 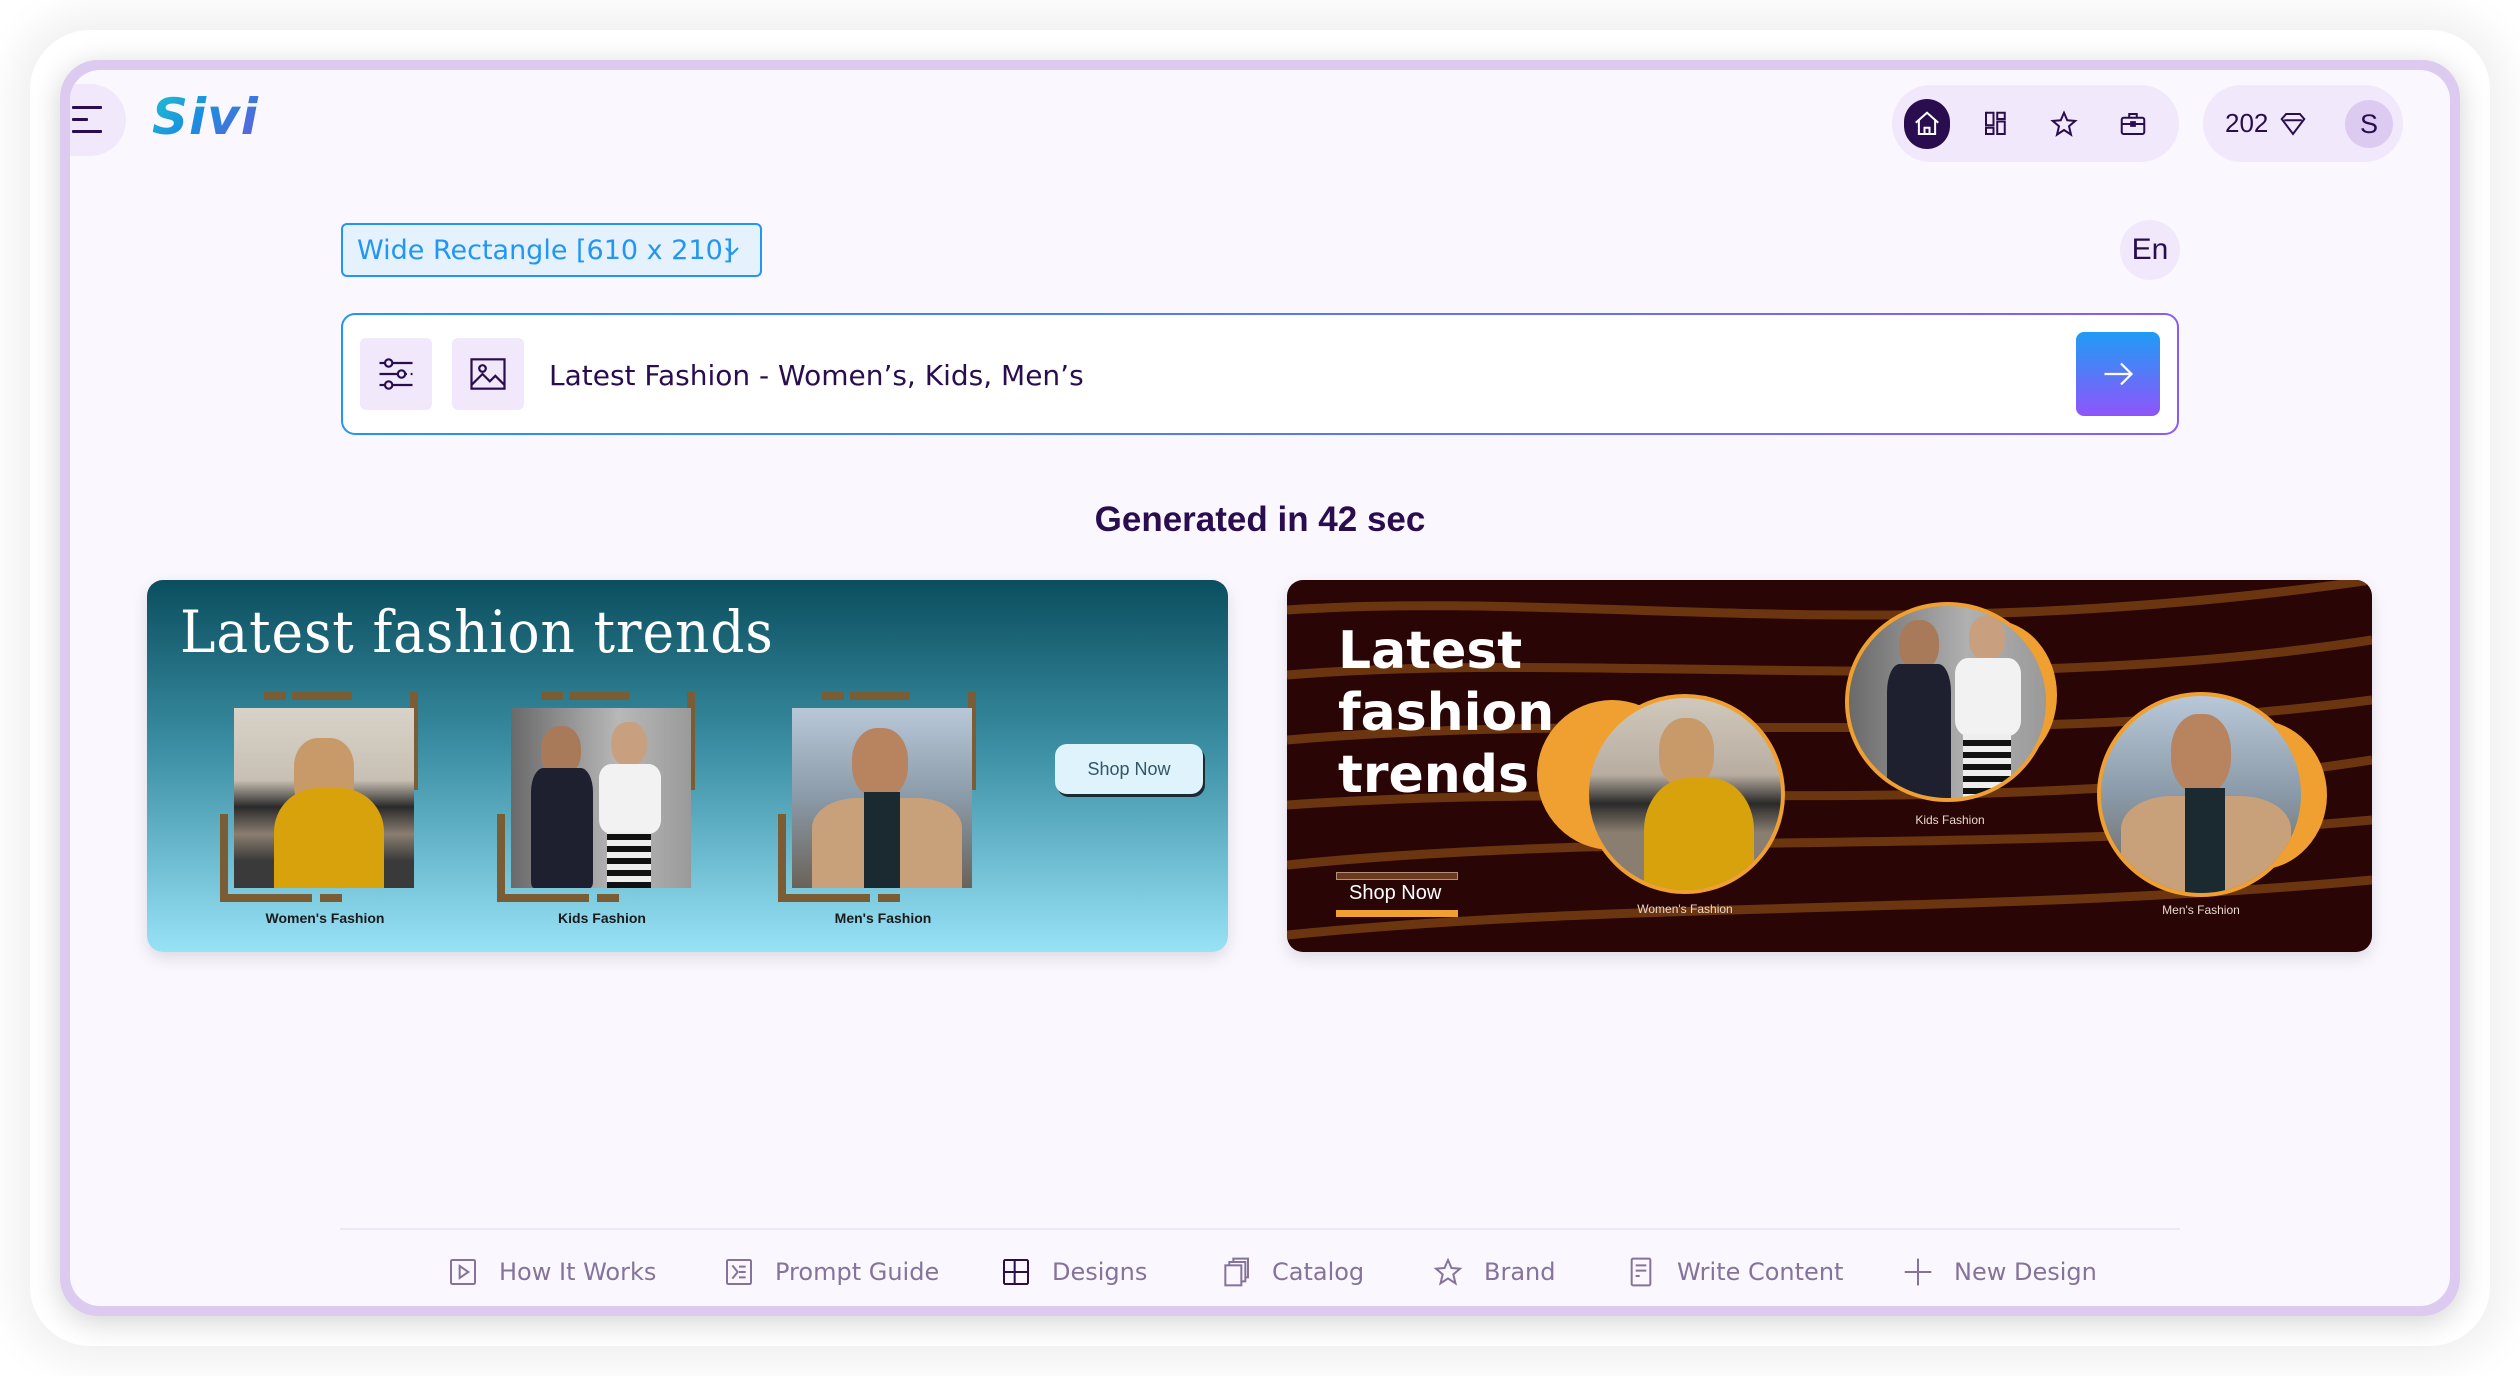 I want to click on footer-label: Designs, so click(x=1100, y=1272).